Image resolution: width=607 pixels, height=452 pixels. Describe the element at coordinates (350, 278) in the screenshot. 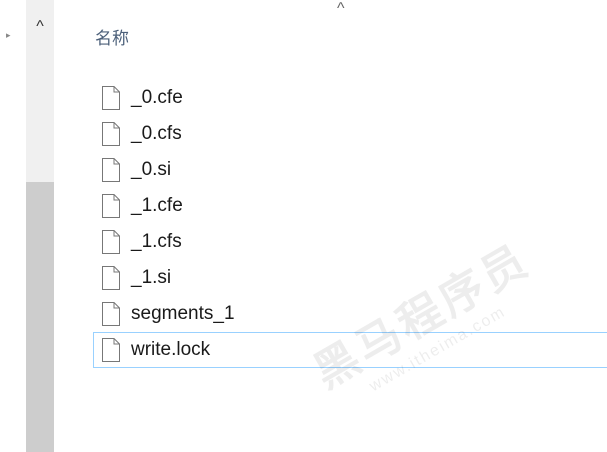

I see `file-row: _1.si` at that location.